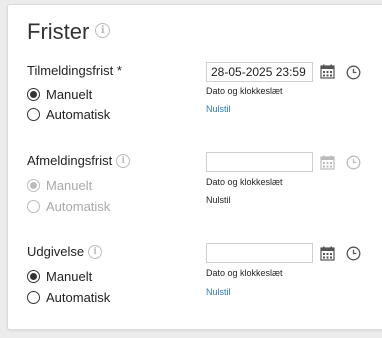 The image size is (382, 338). Describe the element at coordinates (218, 109) in the screenshot. I see `tilmeldingsfrist-nulstil-link: Nulstil` at that location.